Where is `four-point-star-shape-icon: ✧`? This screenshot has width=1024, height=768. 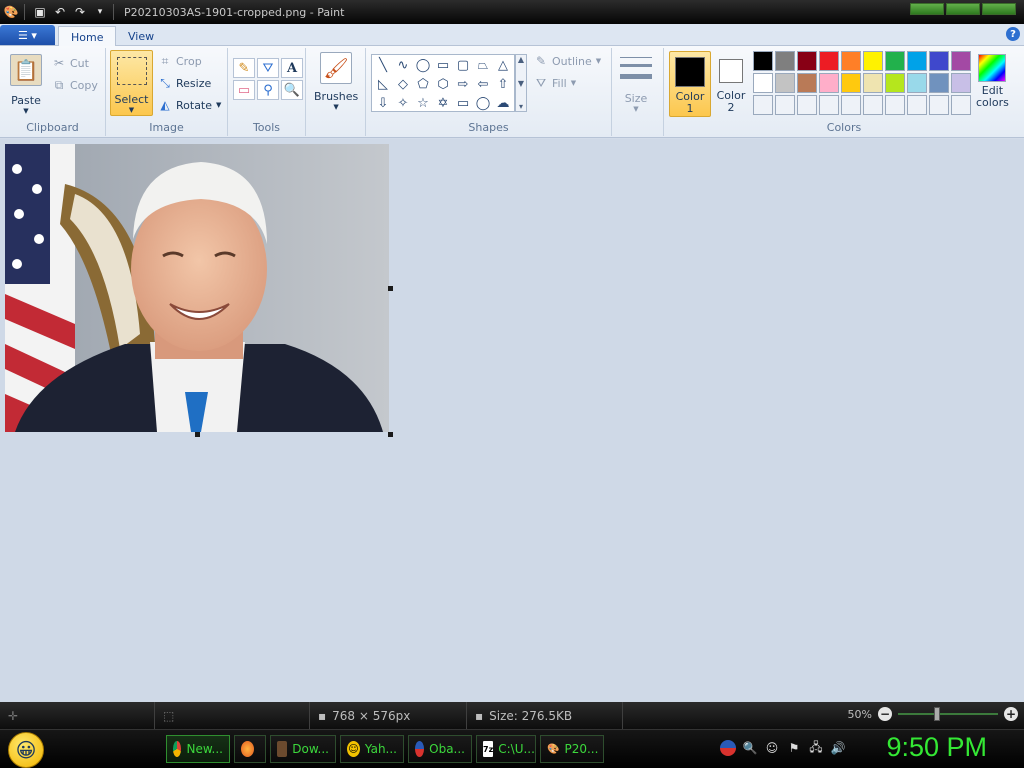
four-point-star-shape-icon: ✧ is located at coordinates (403, 103).